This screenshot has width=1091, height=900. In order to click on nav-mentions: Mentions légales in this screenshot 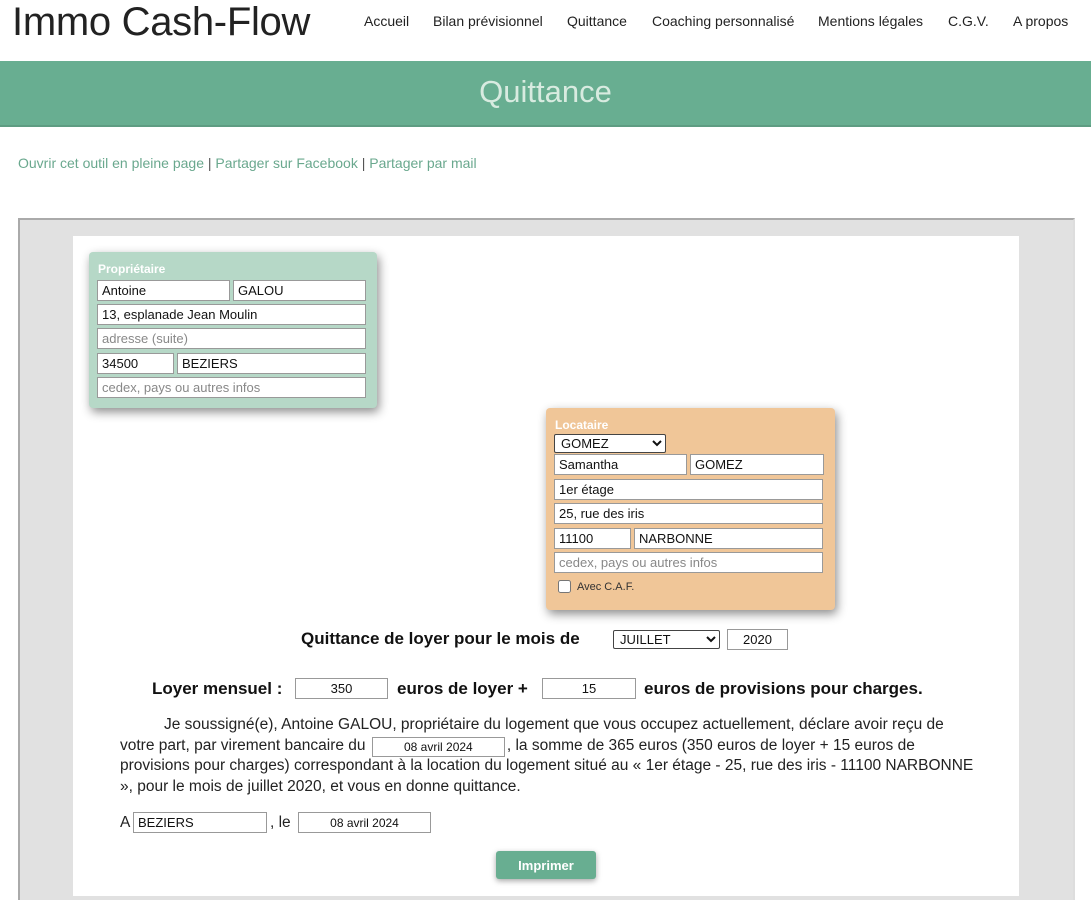, I will do `click(870, 21)`.